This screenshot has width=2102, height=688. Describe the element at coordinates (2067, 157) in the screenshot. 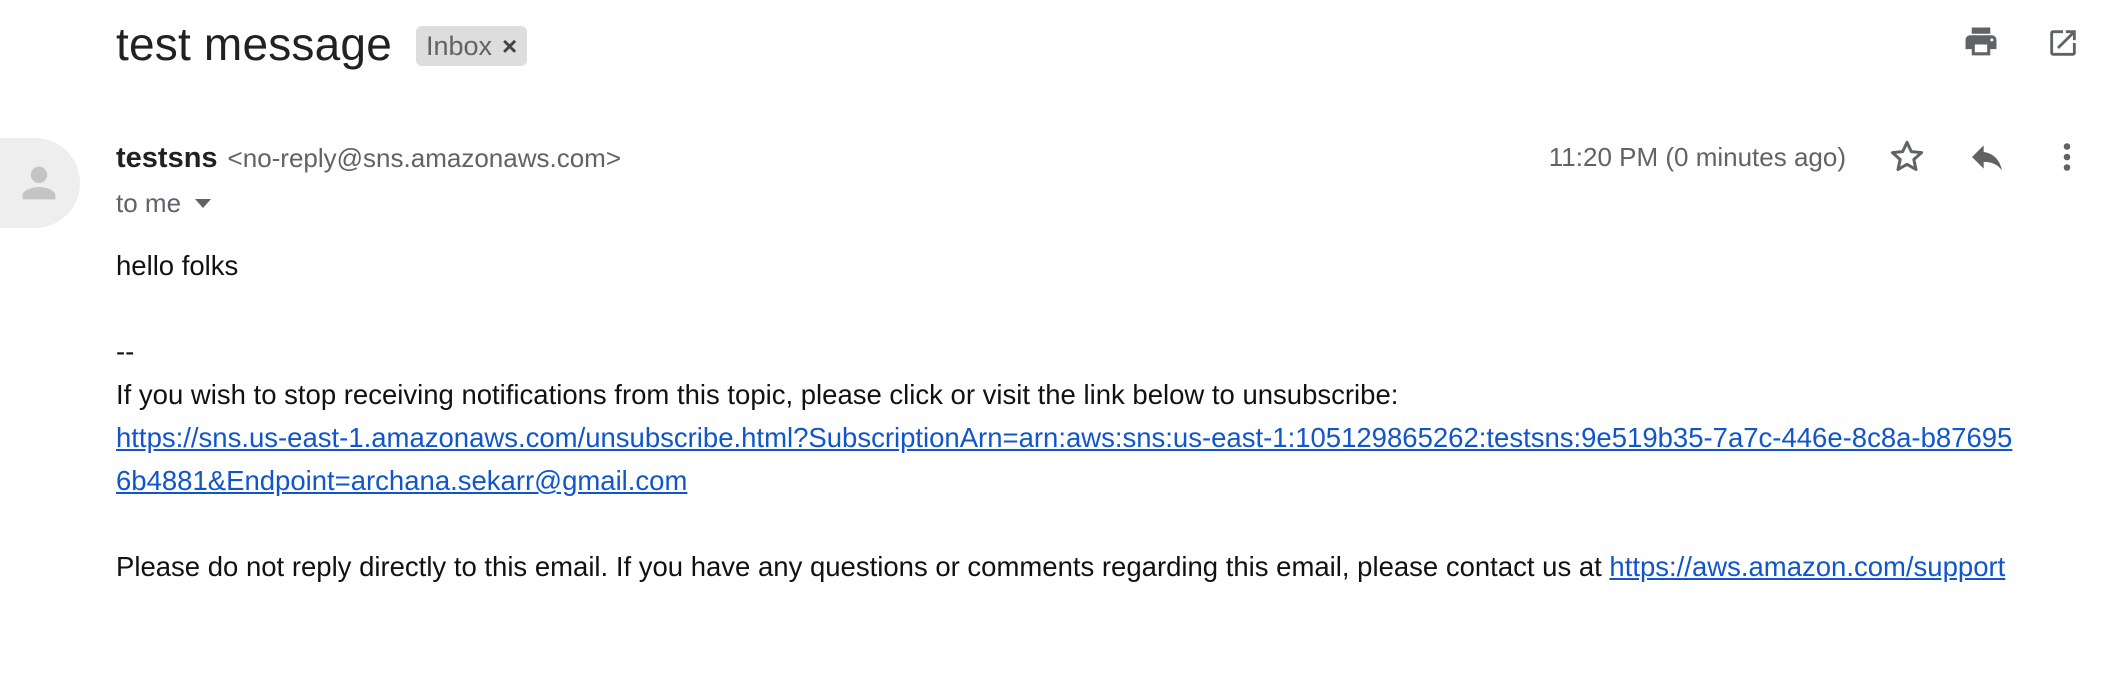

I see `more-vertical-icon` at that location.